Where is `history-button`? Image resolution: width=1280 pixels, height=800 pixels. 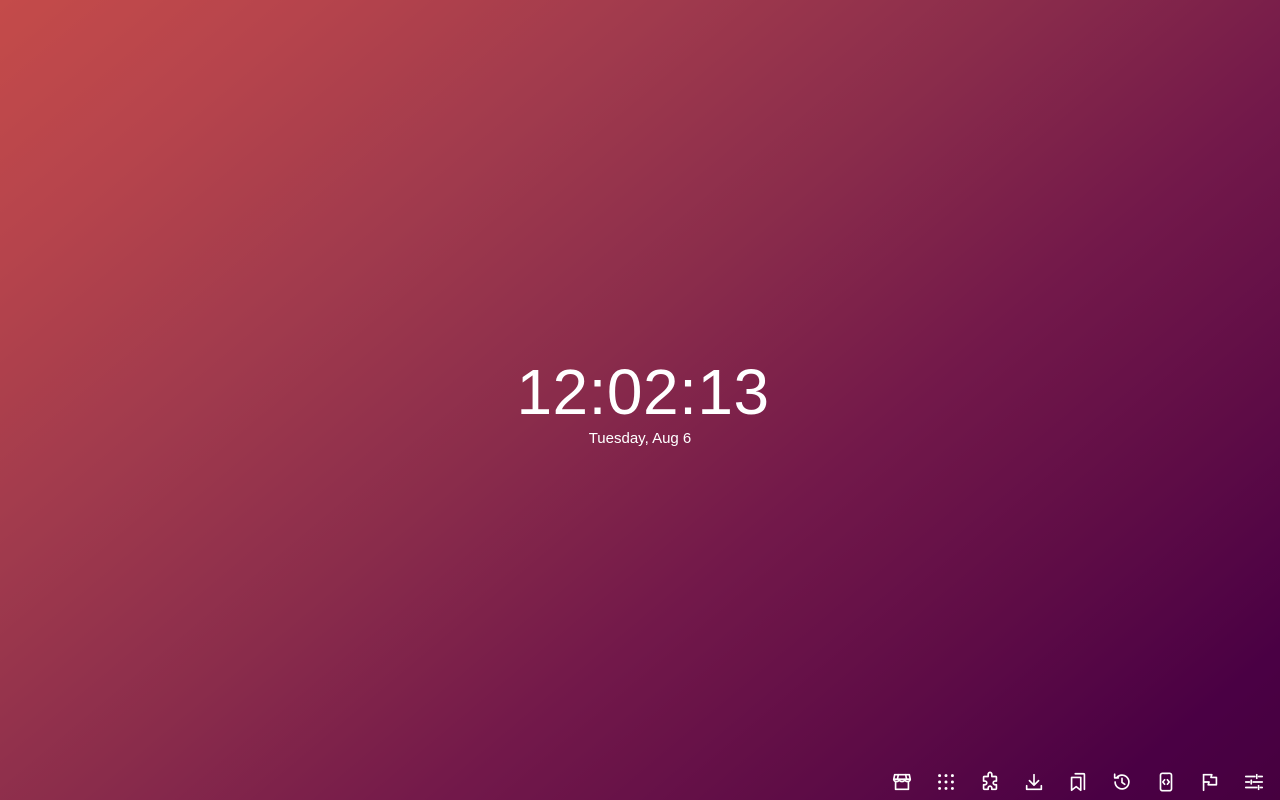 history-button is located at coordinates (1122, 782).